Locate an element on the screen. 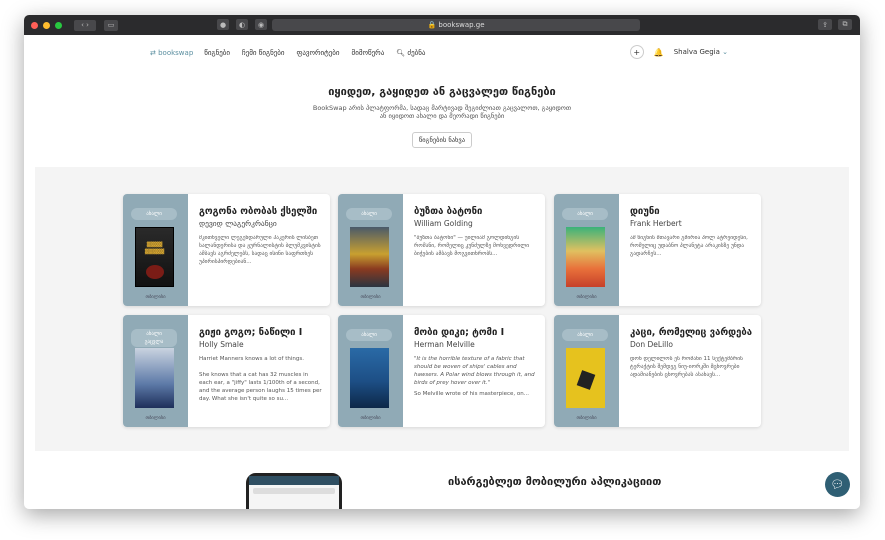  user-menu: Shalva Gegia ⌄ is located at coordinates (701, 52).